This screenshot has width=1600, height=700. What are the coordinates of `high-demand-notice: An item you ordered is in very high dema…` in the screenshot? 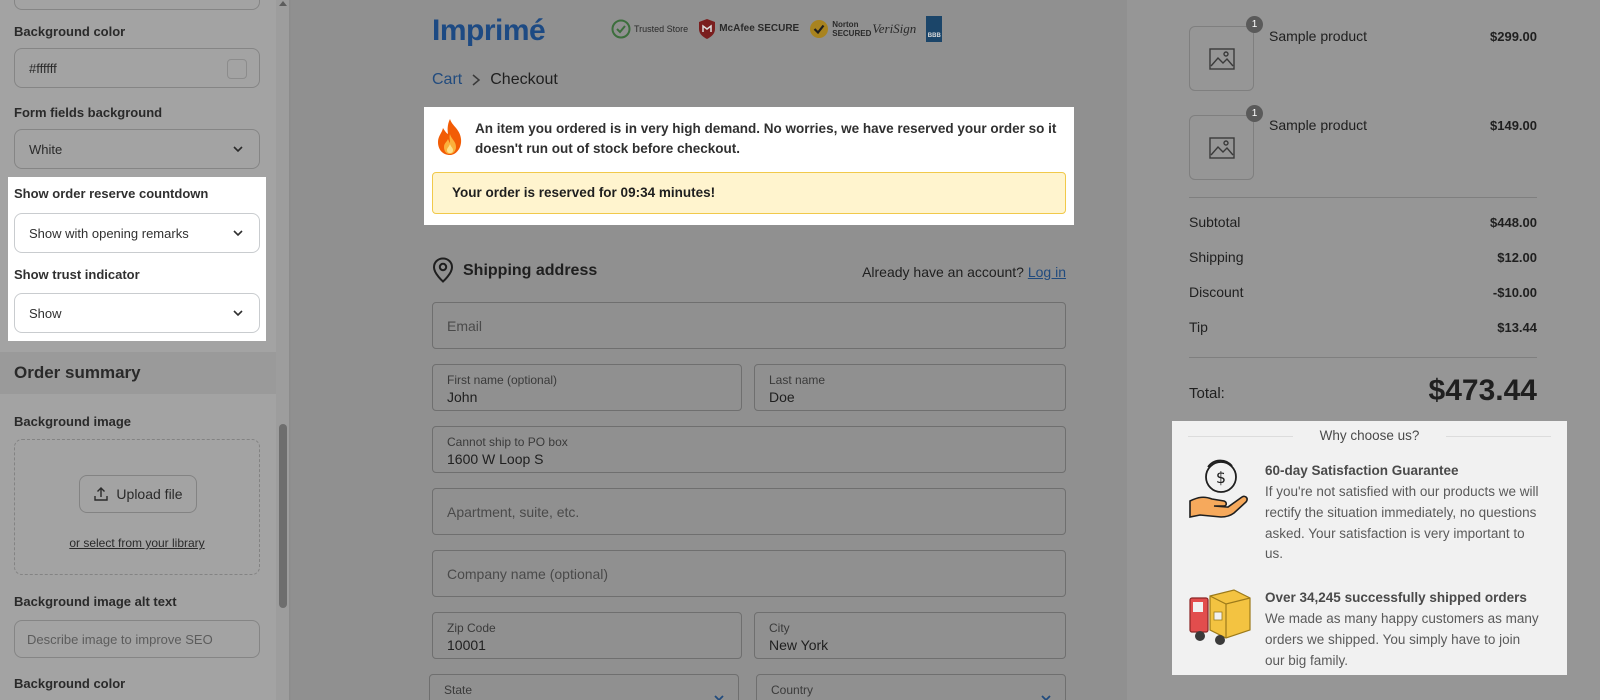 It's located at (749, 166).